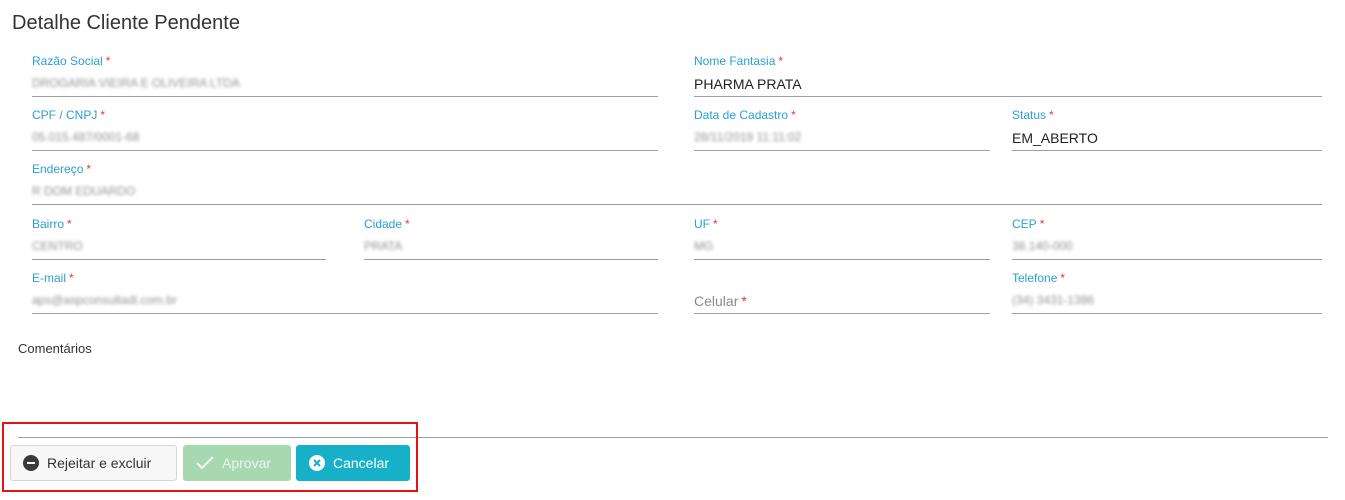 The width and height of the screenshot is (1345, 500). I want to click on telefone-underline, so click(1167, 313).